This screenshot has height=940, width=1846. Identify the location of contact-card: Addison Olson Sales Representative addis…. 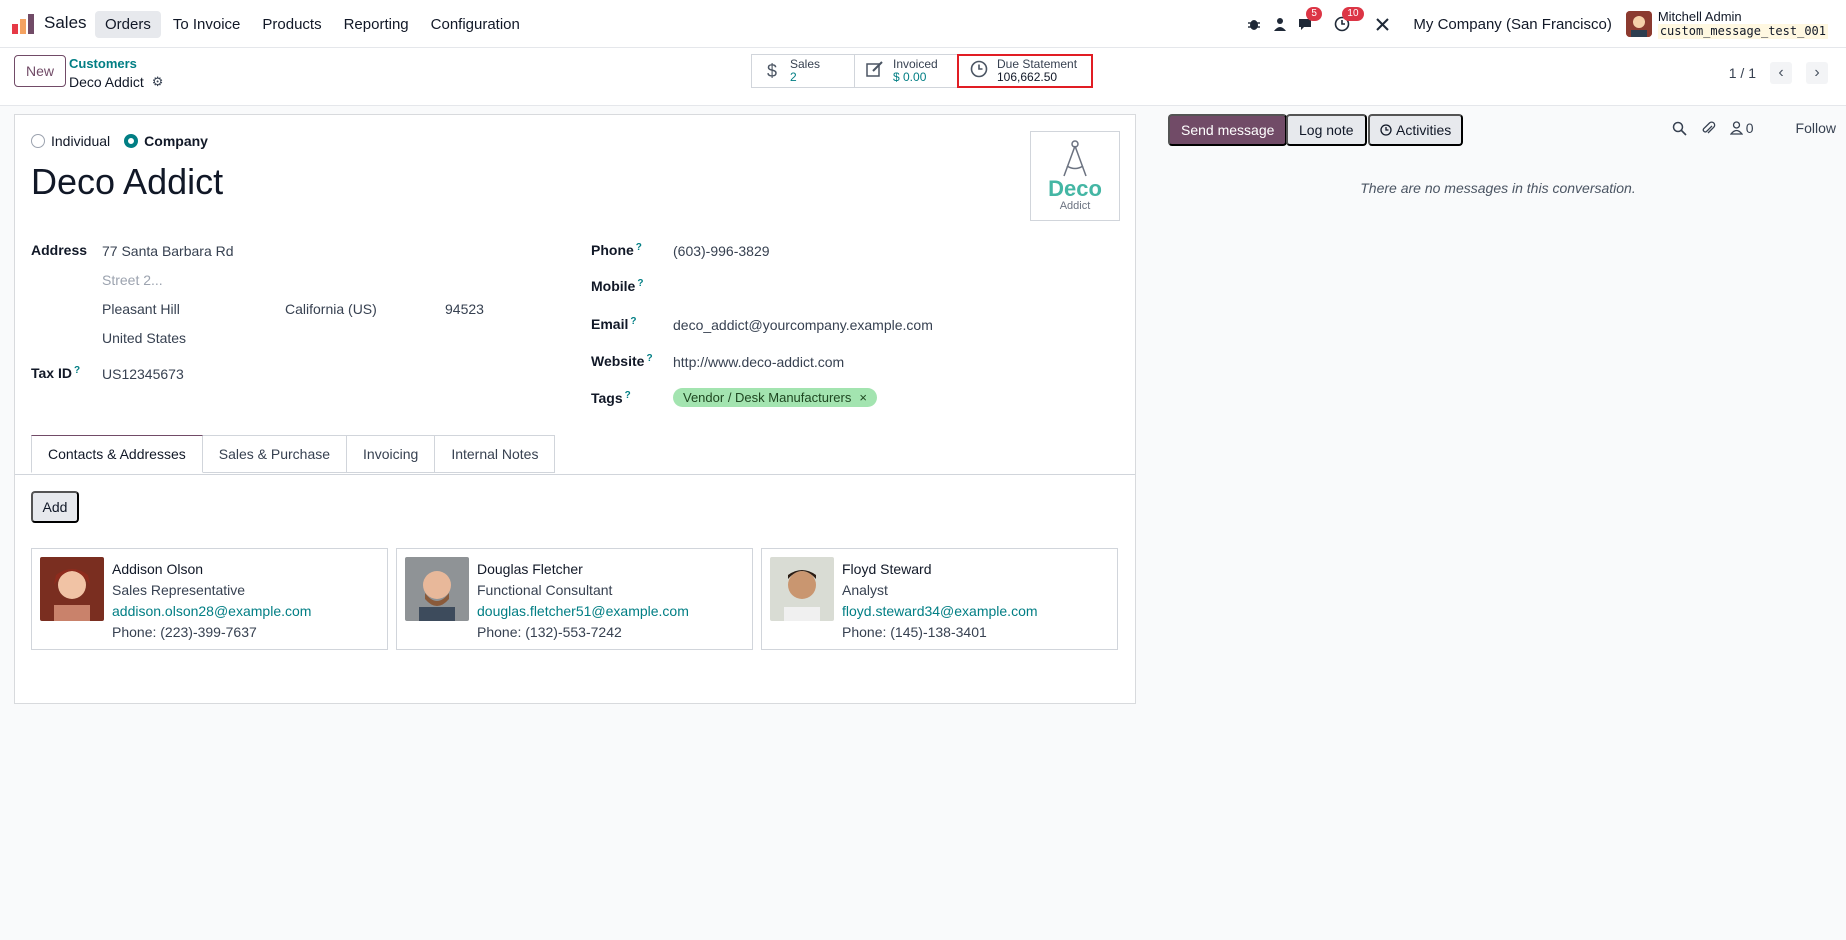
(209, 599).